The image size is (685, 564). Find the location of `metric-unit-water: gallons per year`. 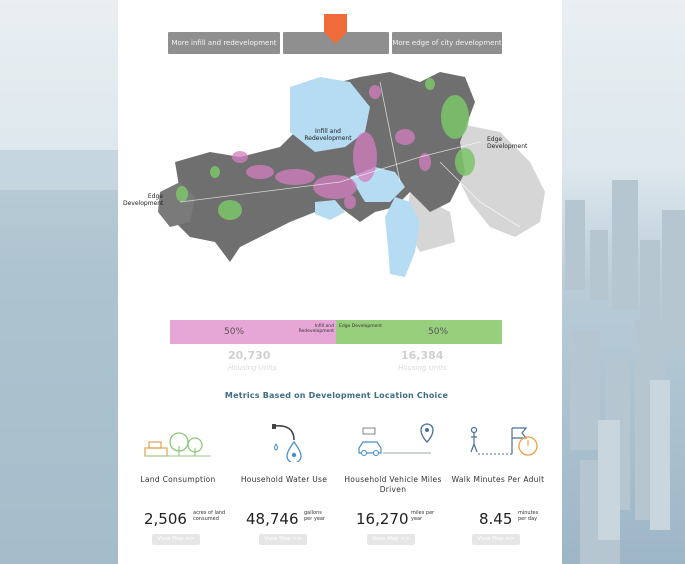

metric-unit-water: gallons per year is located at coordinates (315, 516).